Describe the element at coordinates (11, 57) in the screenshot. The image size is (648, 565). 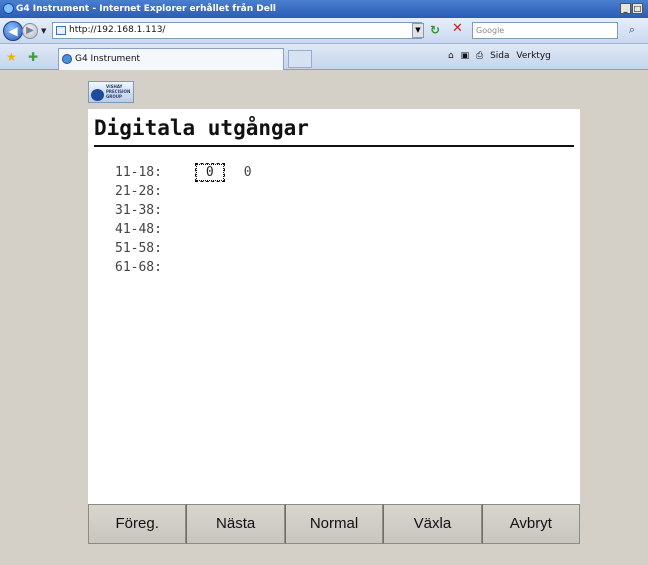
I see `favorites-star-icon: ★` at that location.